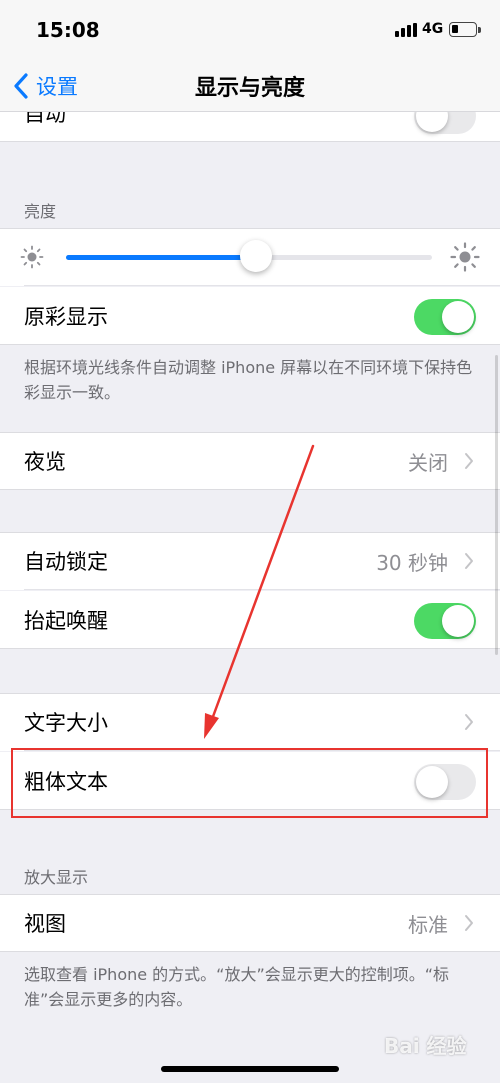 The height and width of the screenshot is (1083, 500). What do you see at coordinates (425, 1046) in the screenshot?
I see `watermark: Bai 经验` at bounding box center [425, 1046].